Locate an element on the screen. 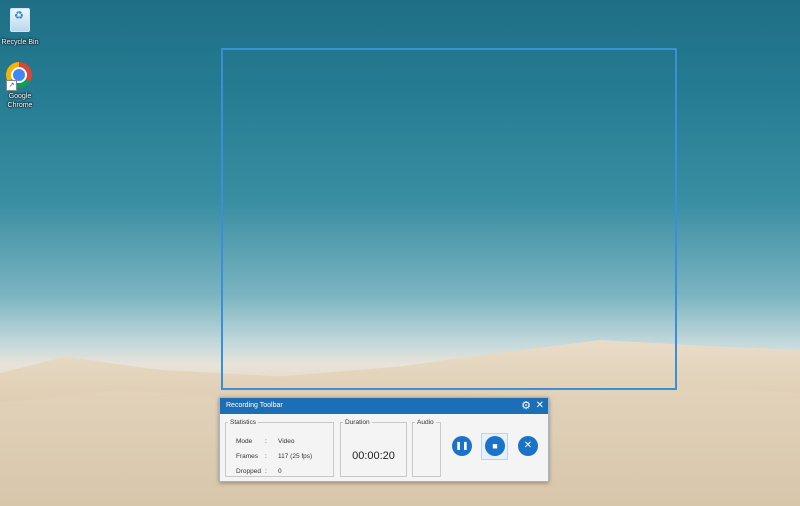 Image resolution: width=800 pixels, height=506 pixels. stat-value: Video is located at coordinates (286, 441).